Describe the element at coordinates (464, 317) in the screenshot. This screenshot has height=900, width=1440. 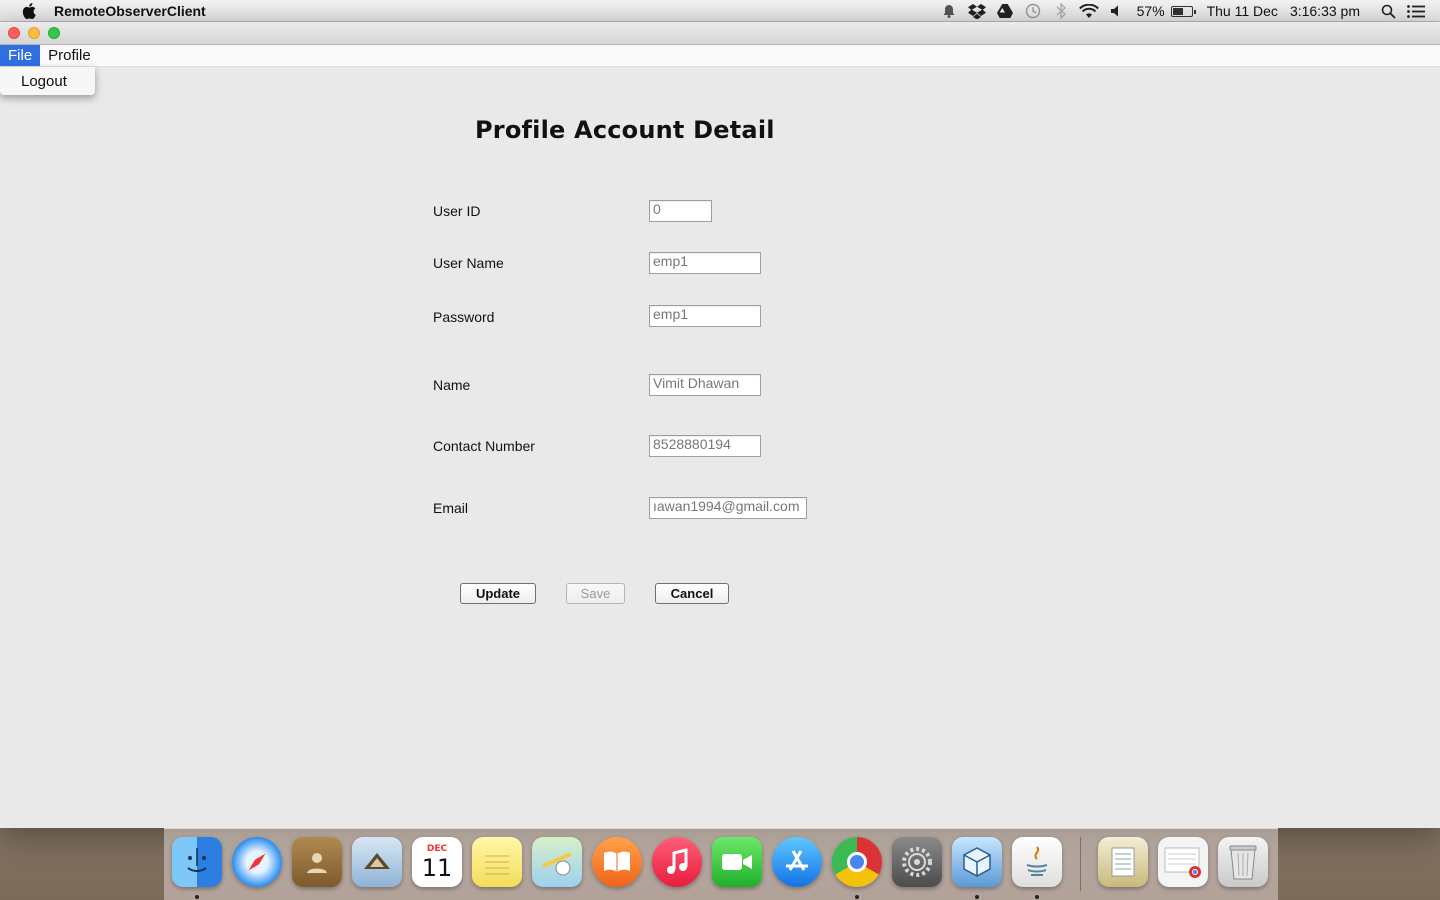
I see `password-label: Password` at that location.